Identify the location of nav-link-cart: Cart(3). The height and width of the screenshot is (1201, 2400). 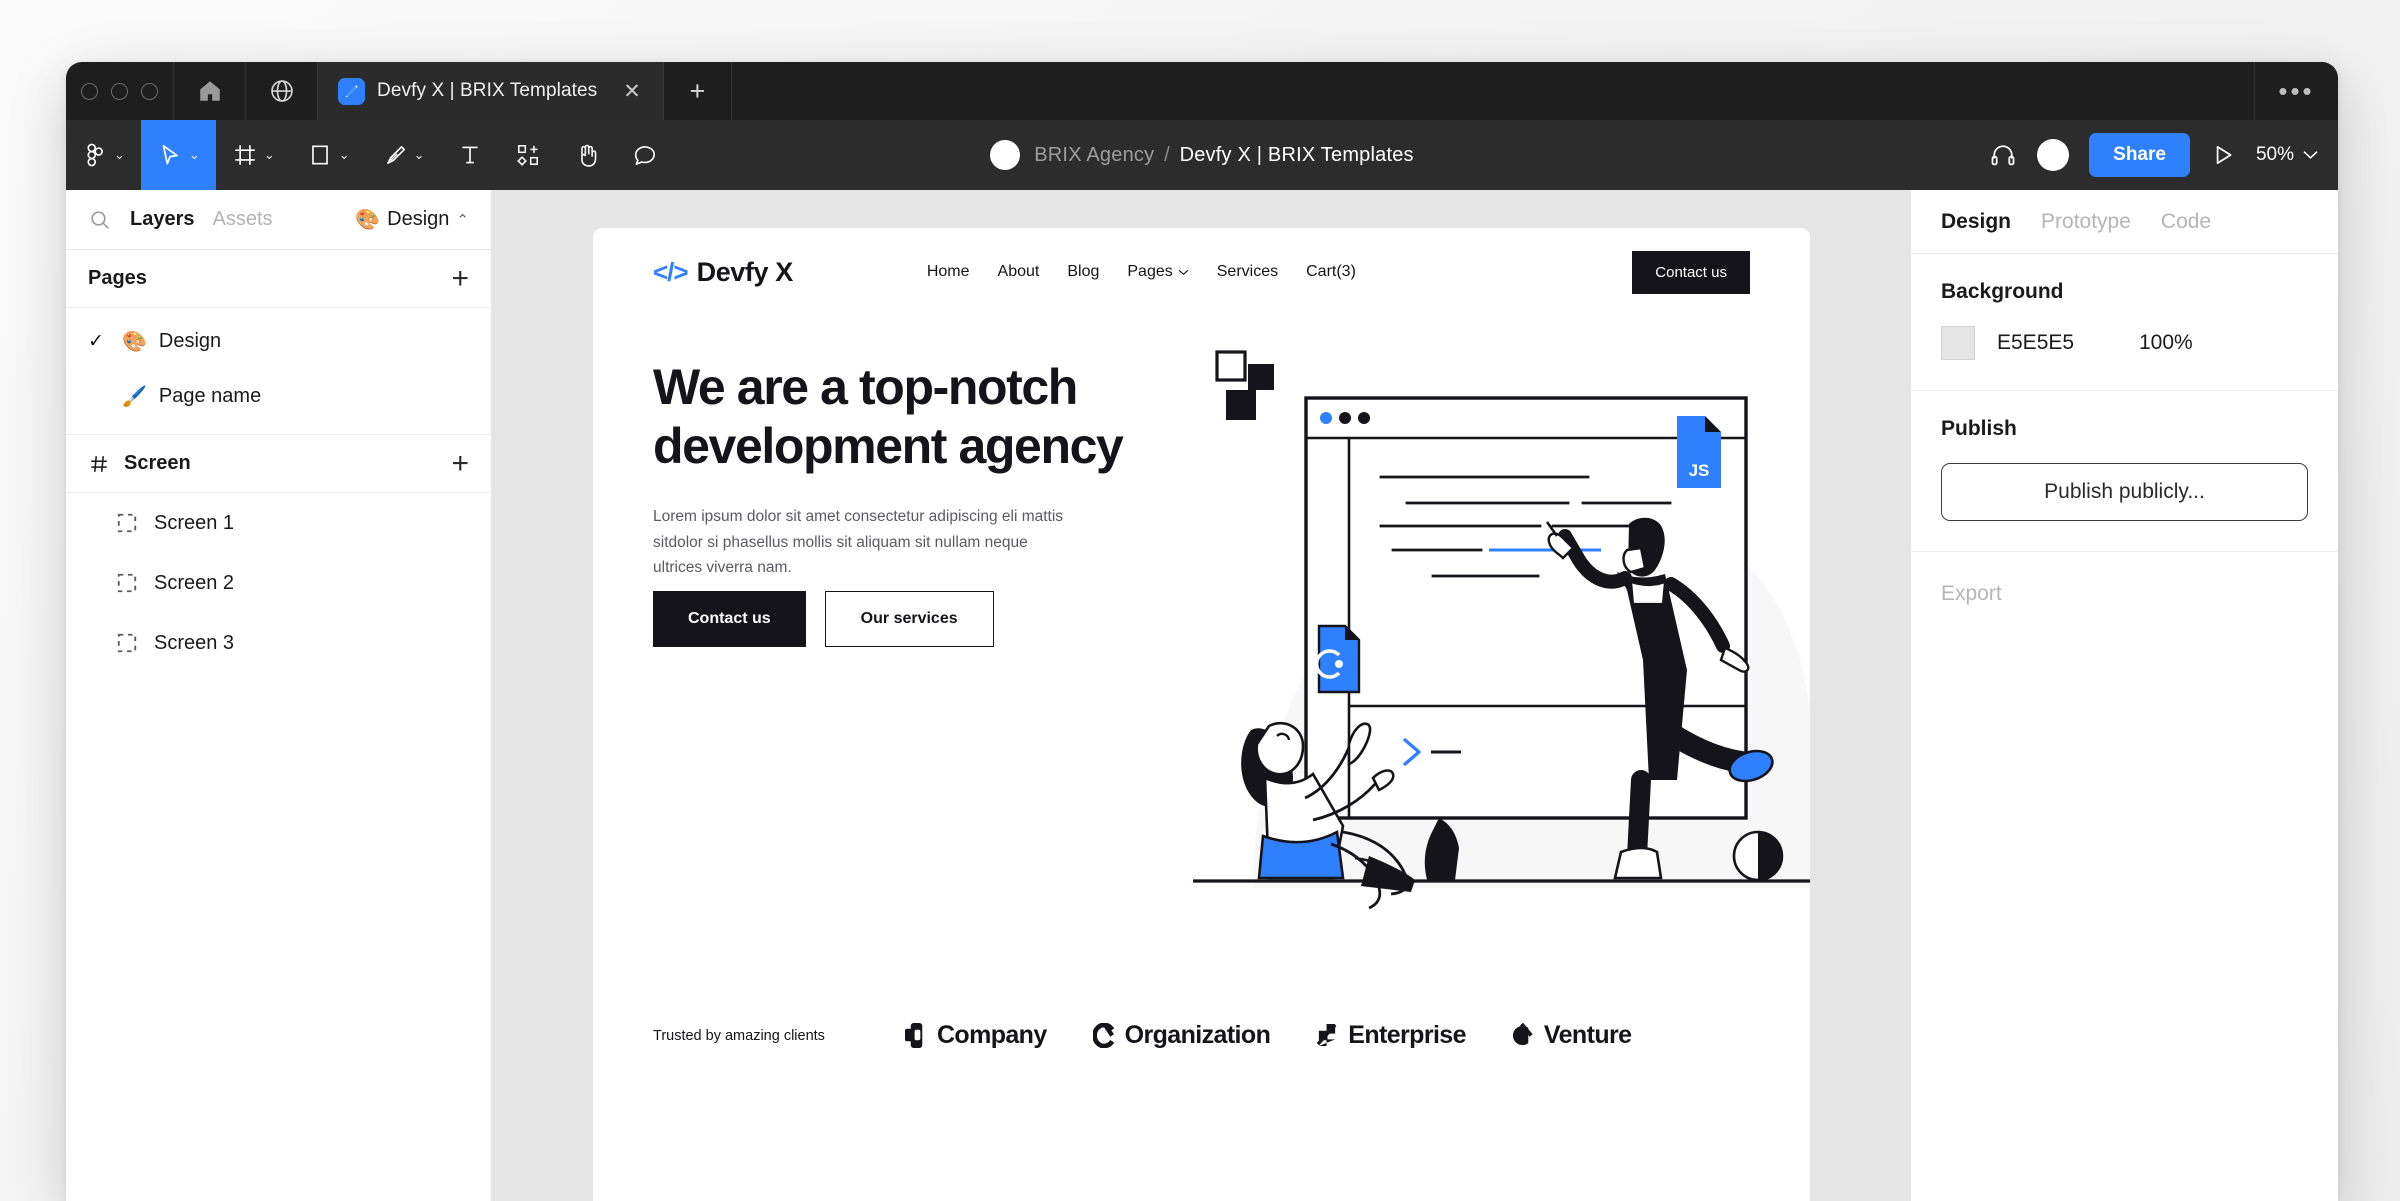
(1331, 272).